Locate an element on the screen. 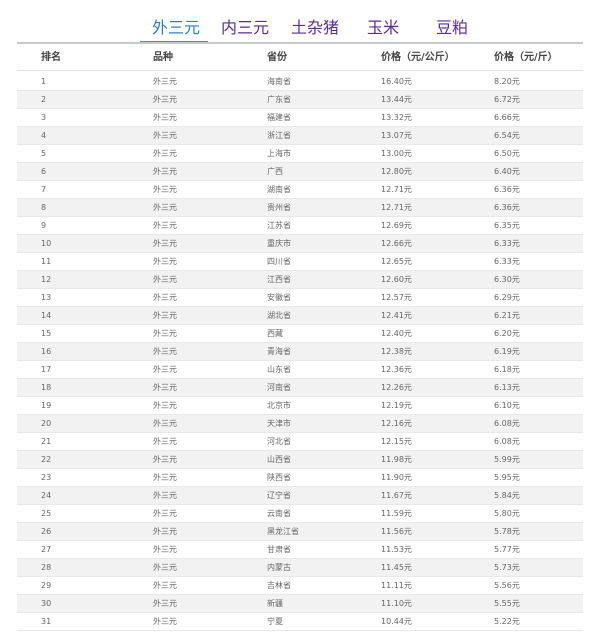  rank-cell: 25 is located at coordinates (46, 513).